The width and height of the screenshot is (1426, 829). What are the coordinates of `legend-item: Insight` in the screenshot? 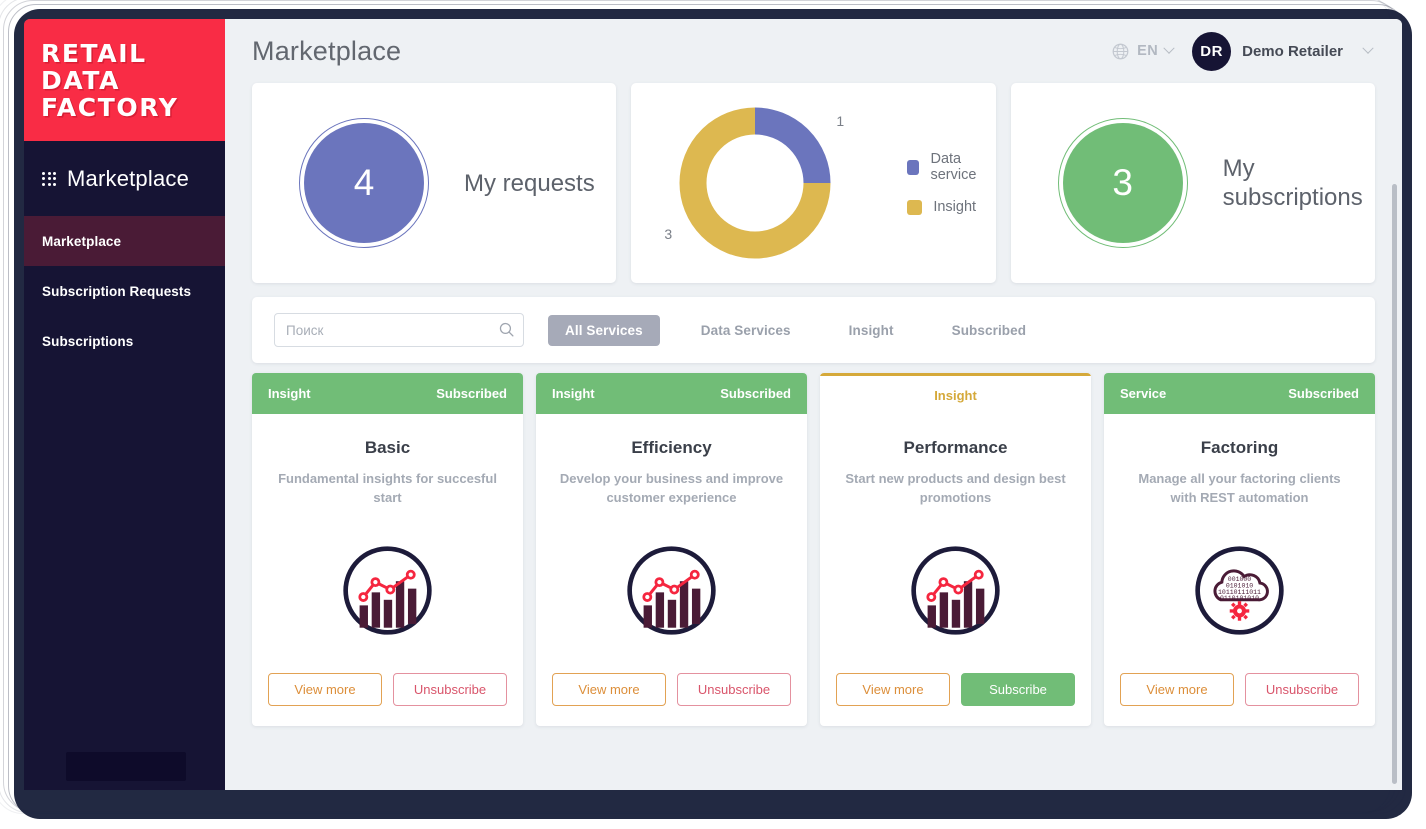 It's located at (951, 207).